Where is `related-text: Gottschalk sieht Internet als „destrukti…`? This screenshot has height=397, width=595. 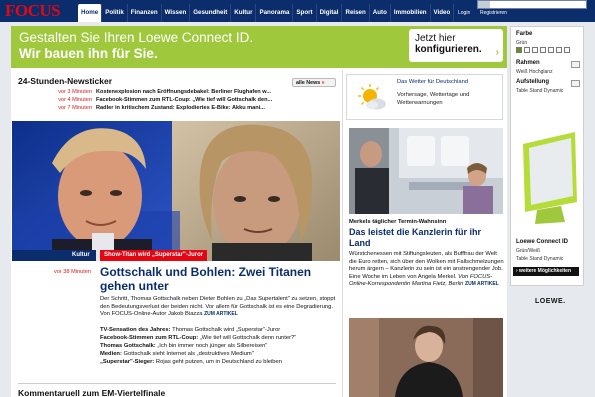 related-text: Gottschalk sieht Internet als „destrukti… is located at coordinates (188, 354).